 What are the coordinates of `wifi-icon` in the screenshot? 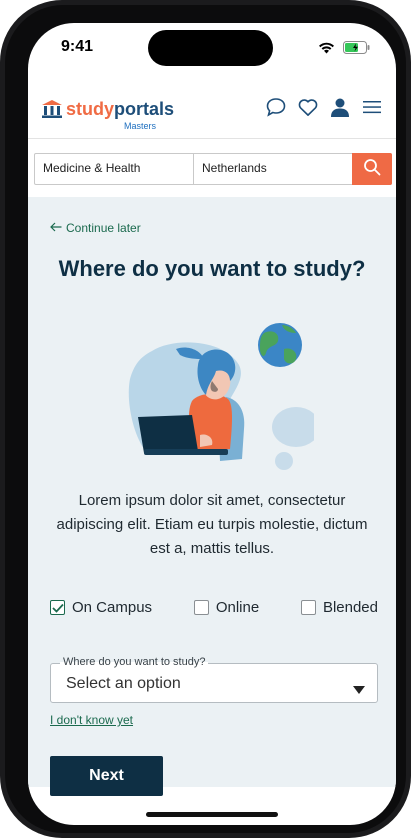 It's located at (326, 48).